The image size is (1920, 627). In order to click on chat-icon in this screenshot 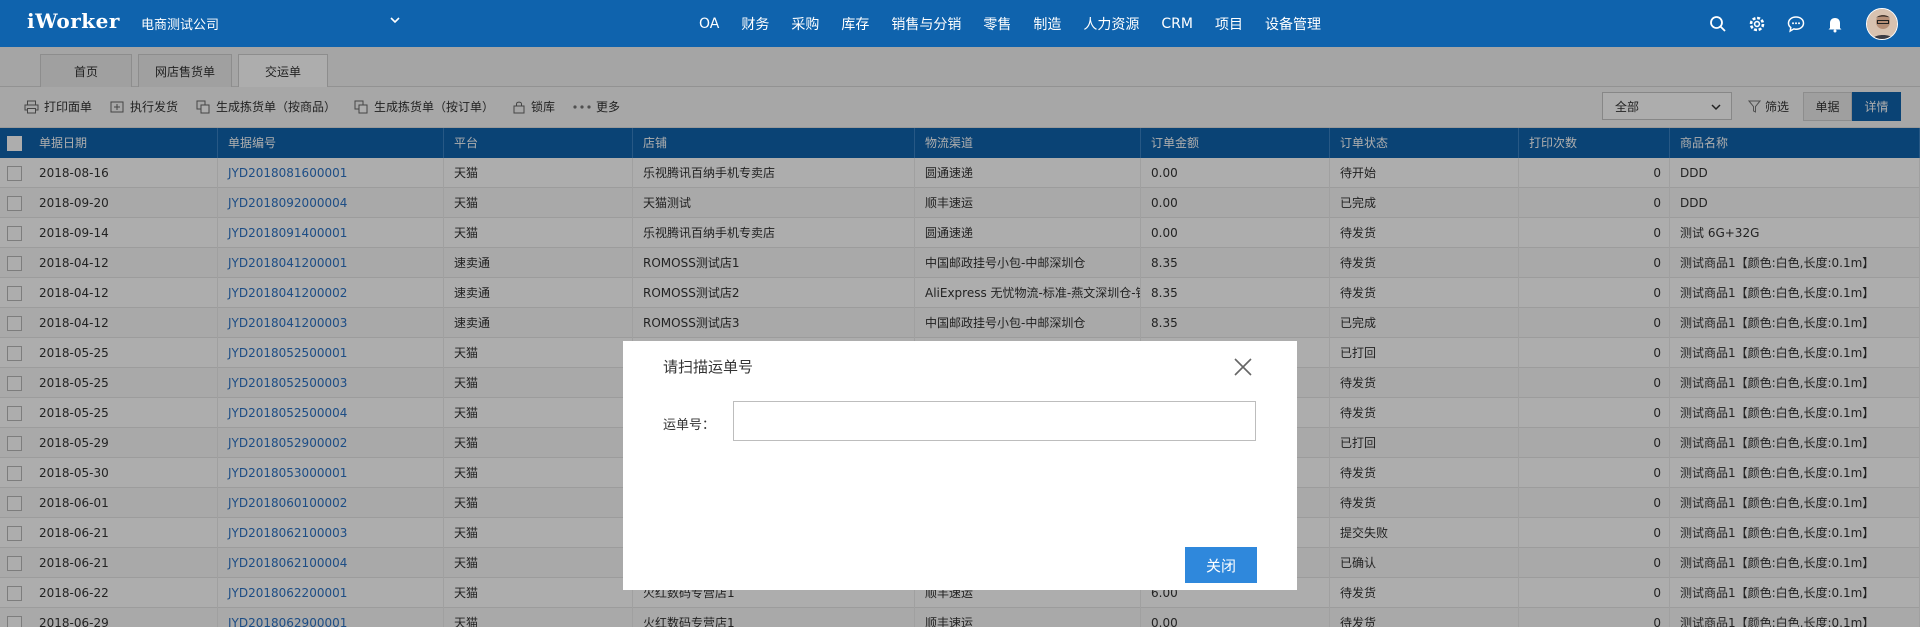, I will do `click(1796, 24)`.